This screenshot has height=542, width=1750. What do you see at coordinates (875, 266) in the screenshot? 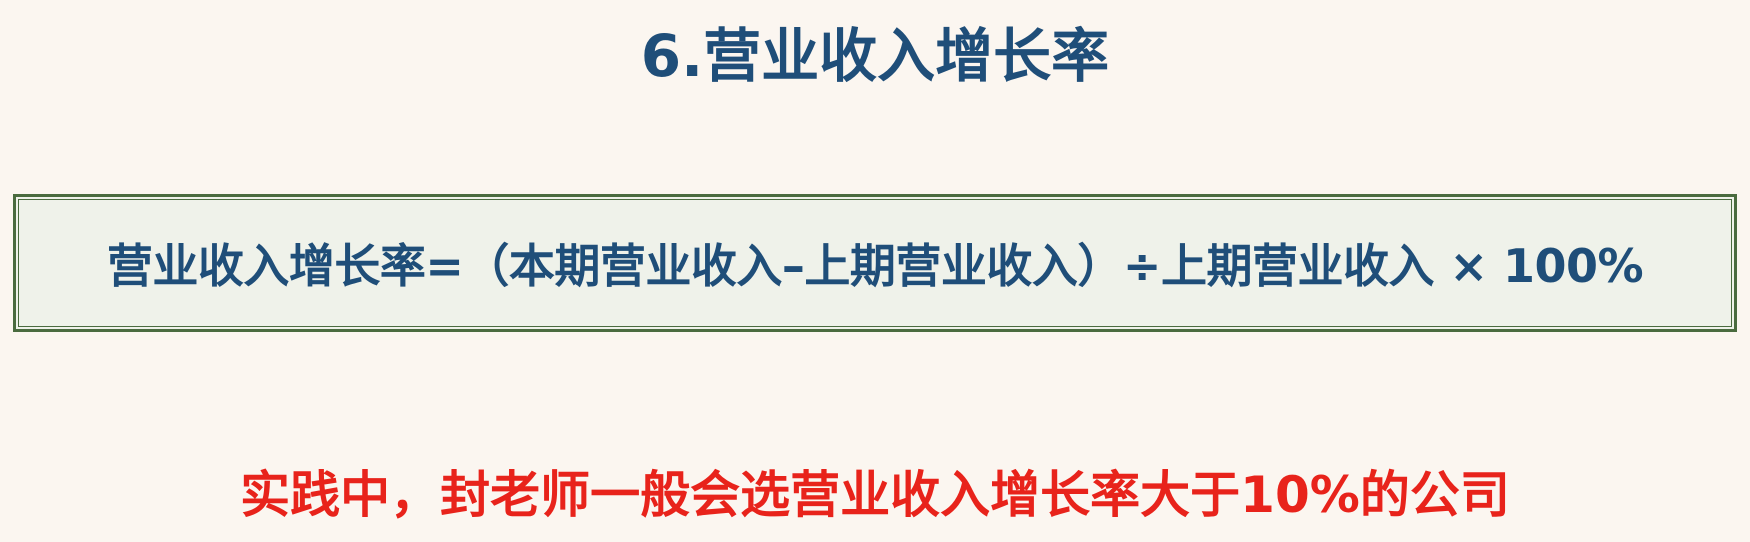
I see `formula-text: 营业收入增长率=（本期营业收入–上期营业收入）÷上期营业收入 × 100%` at bounding box center [875, 266].